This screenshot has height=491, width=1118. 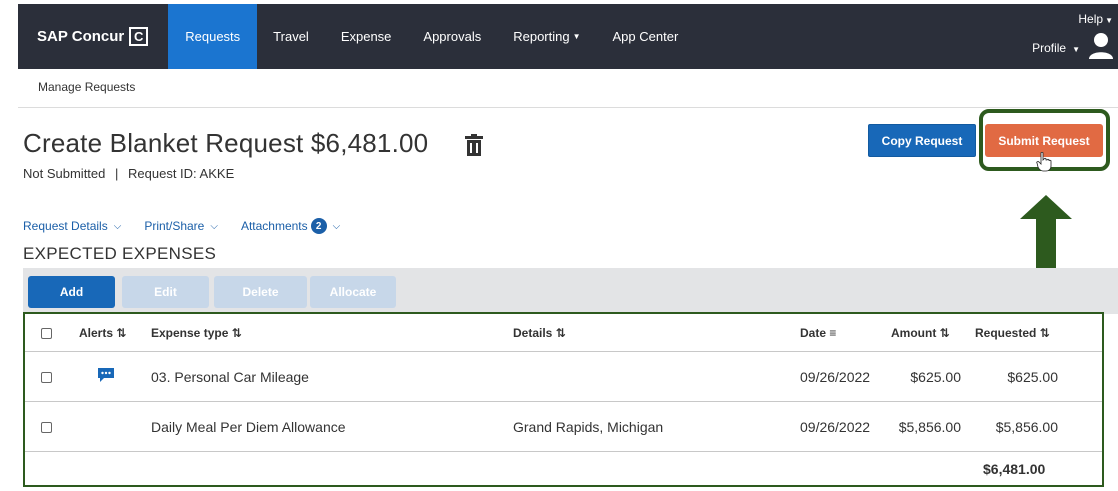 I want to click on amount-cell: $625.00, so click(x=935, y=377).